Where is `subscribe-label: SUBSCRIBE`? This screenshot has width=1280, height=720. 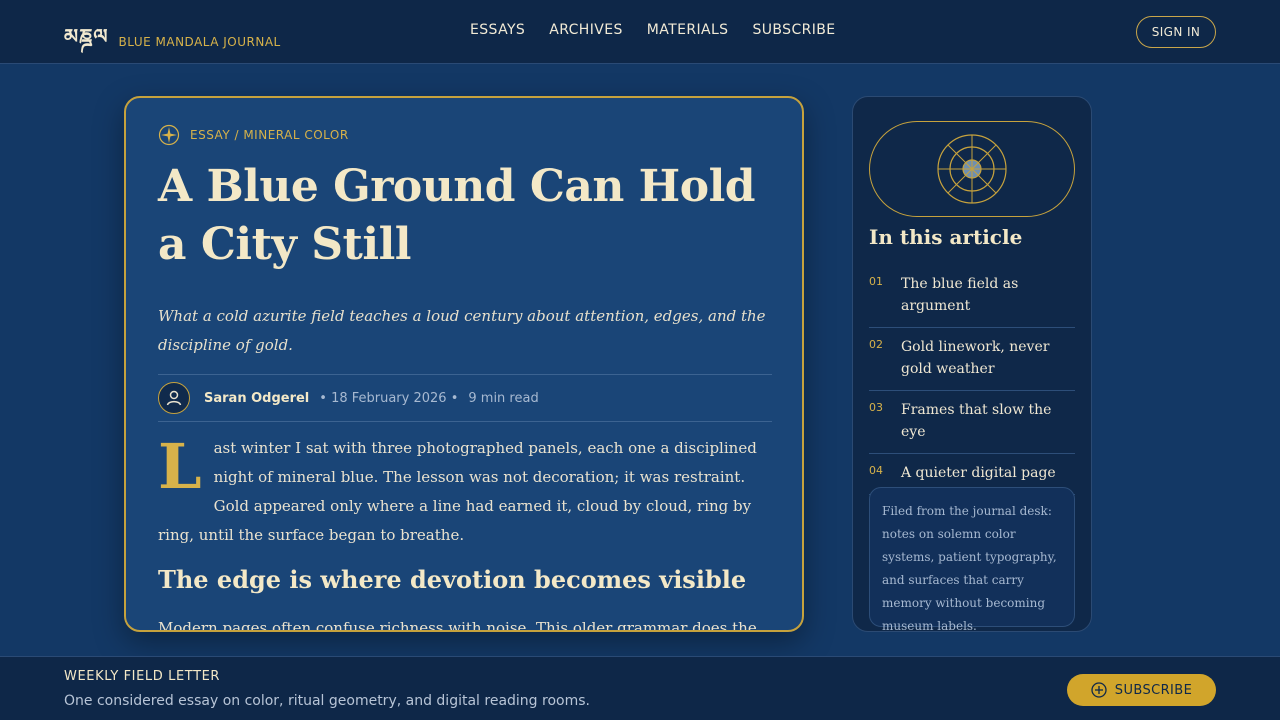
subscribe-label: SUBSCRIBE is located at coordinates (1153, 690).